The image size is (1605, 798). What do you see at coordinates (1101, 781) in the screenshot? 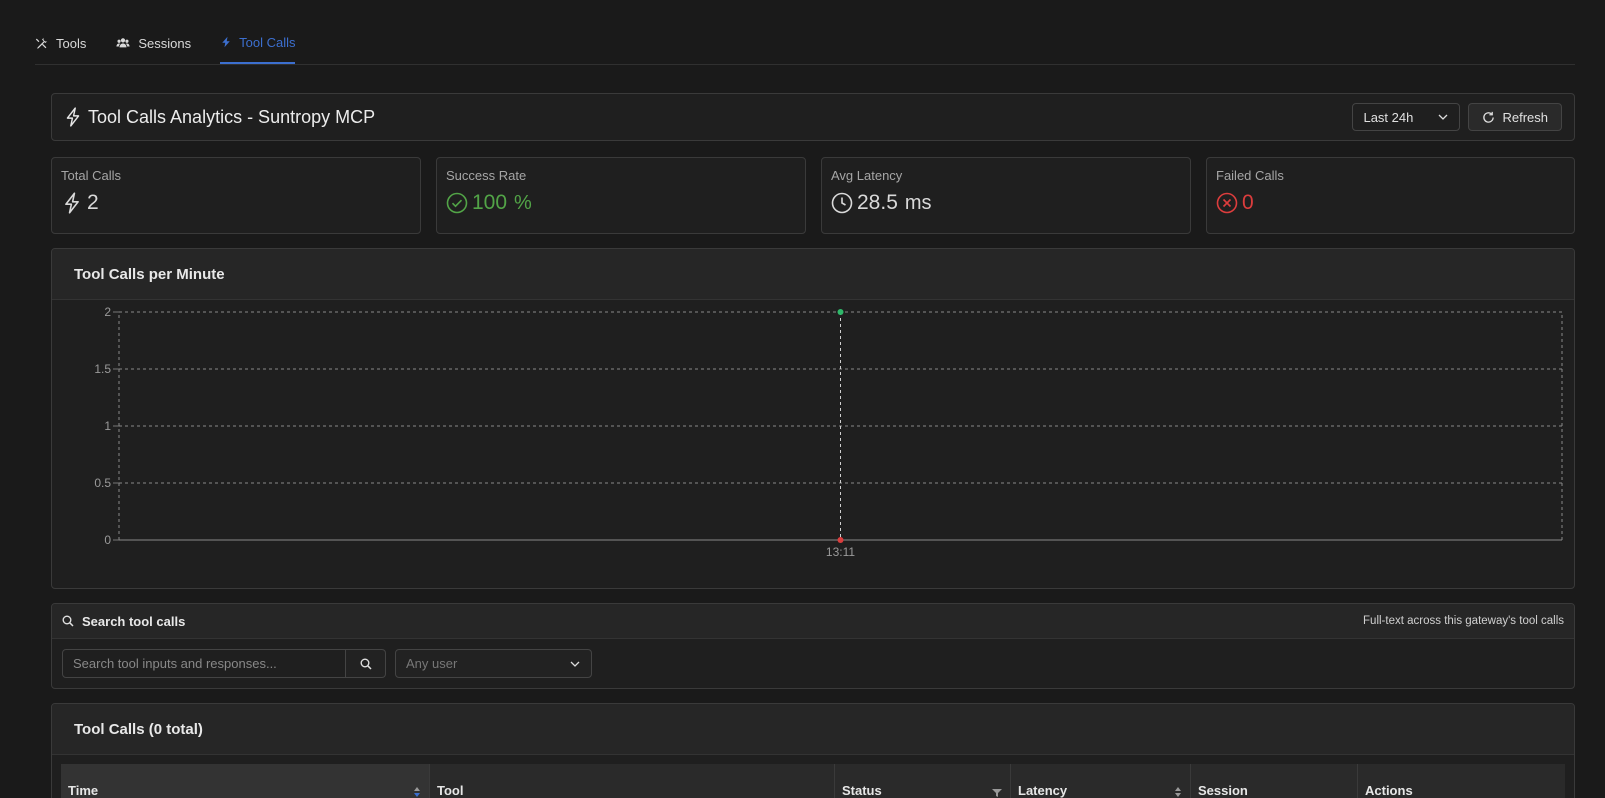
I see `column-header-latency: Latency` at bounding box center [1101, 781].